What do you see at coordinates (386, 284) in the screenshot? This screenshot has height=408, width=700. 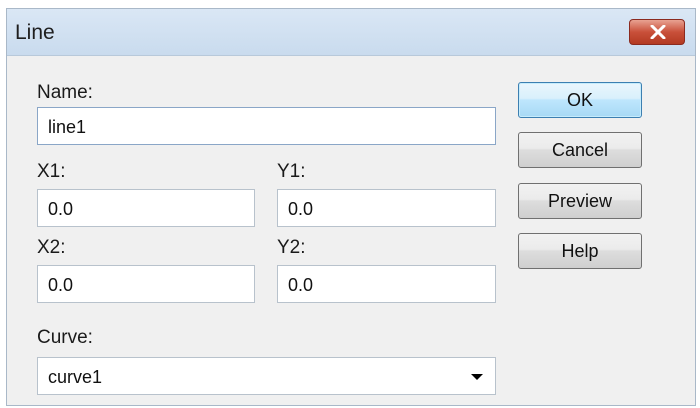 I see `y2-input: 0.0` at bounding box center [386, 284].